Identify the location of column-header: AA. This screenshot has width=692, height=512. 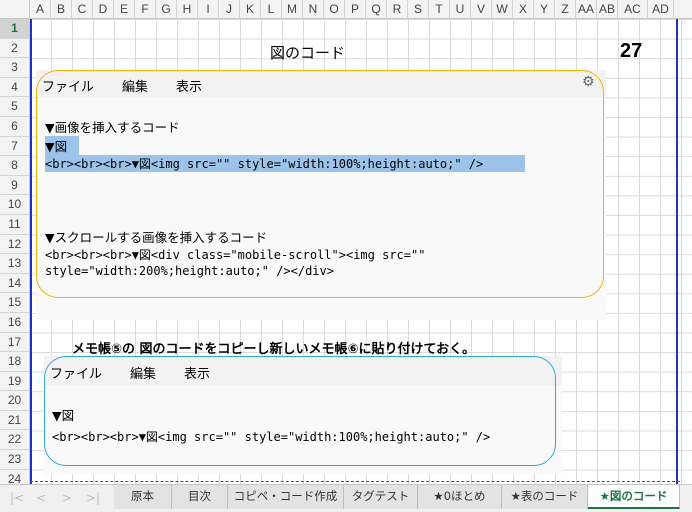
(586, 9).